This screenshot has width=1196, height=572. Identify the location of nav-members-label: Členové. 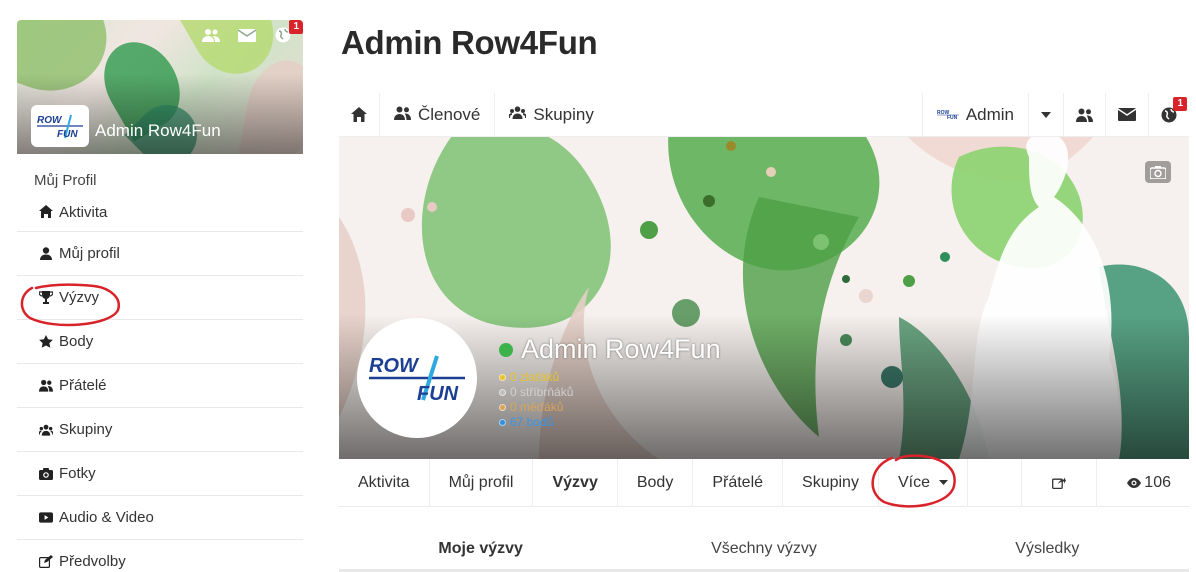
(449, 114).